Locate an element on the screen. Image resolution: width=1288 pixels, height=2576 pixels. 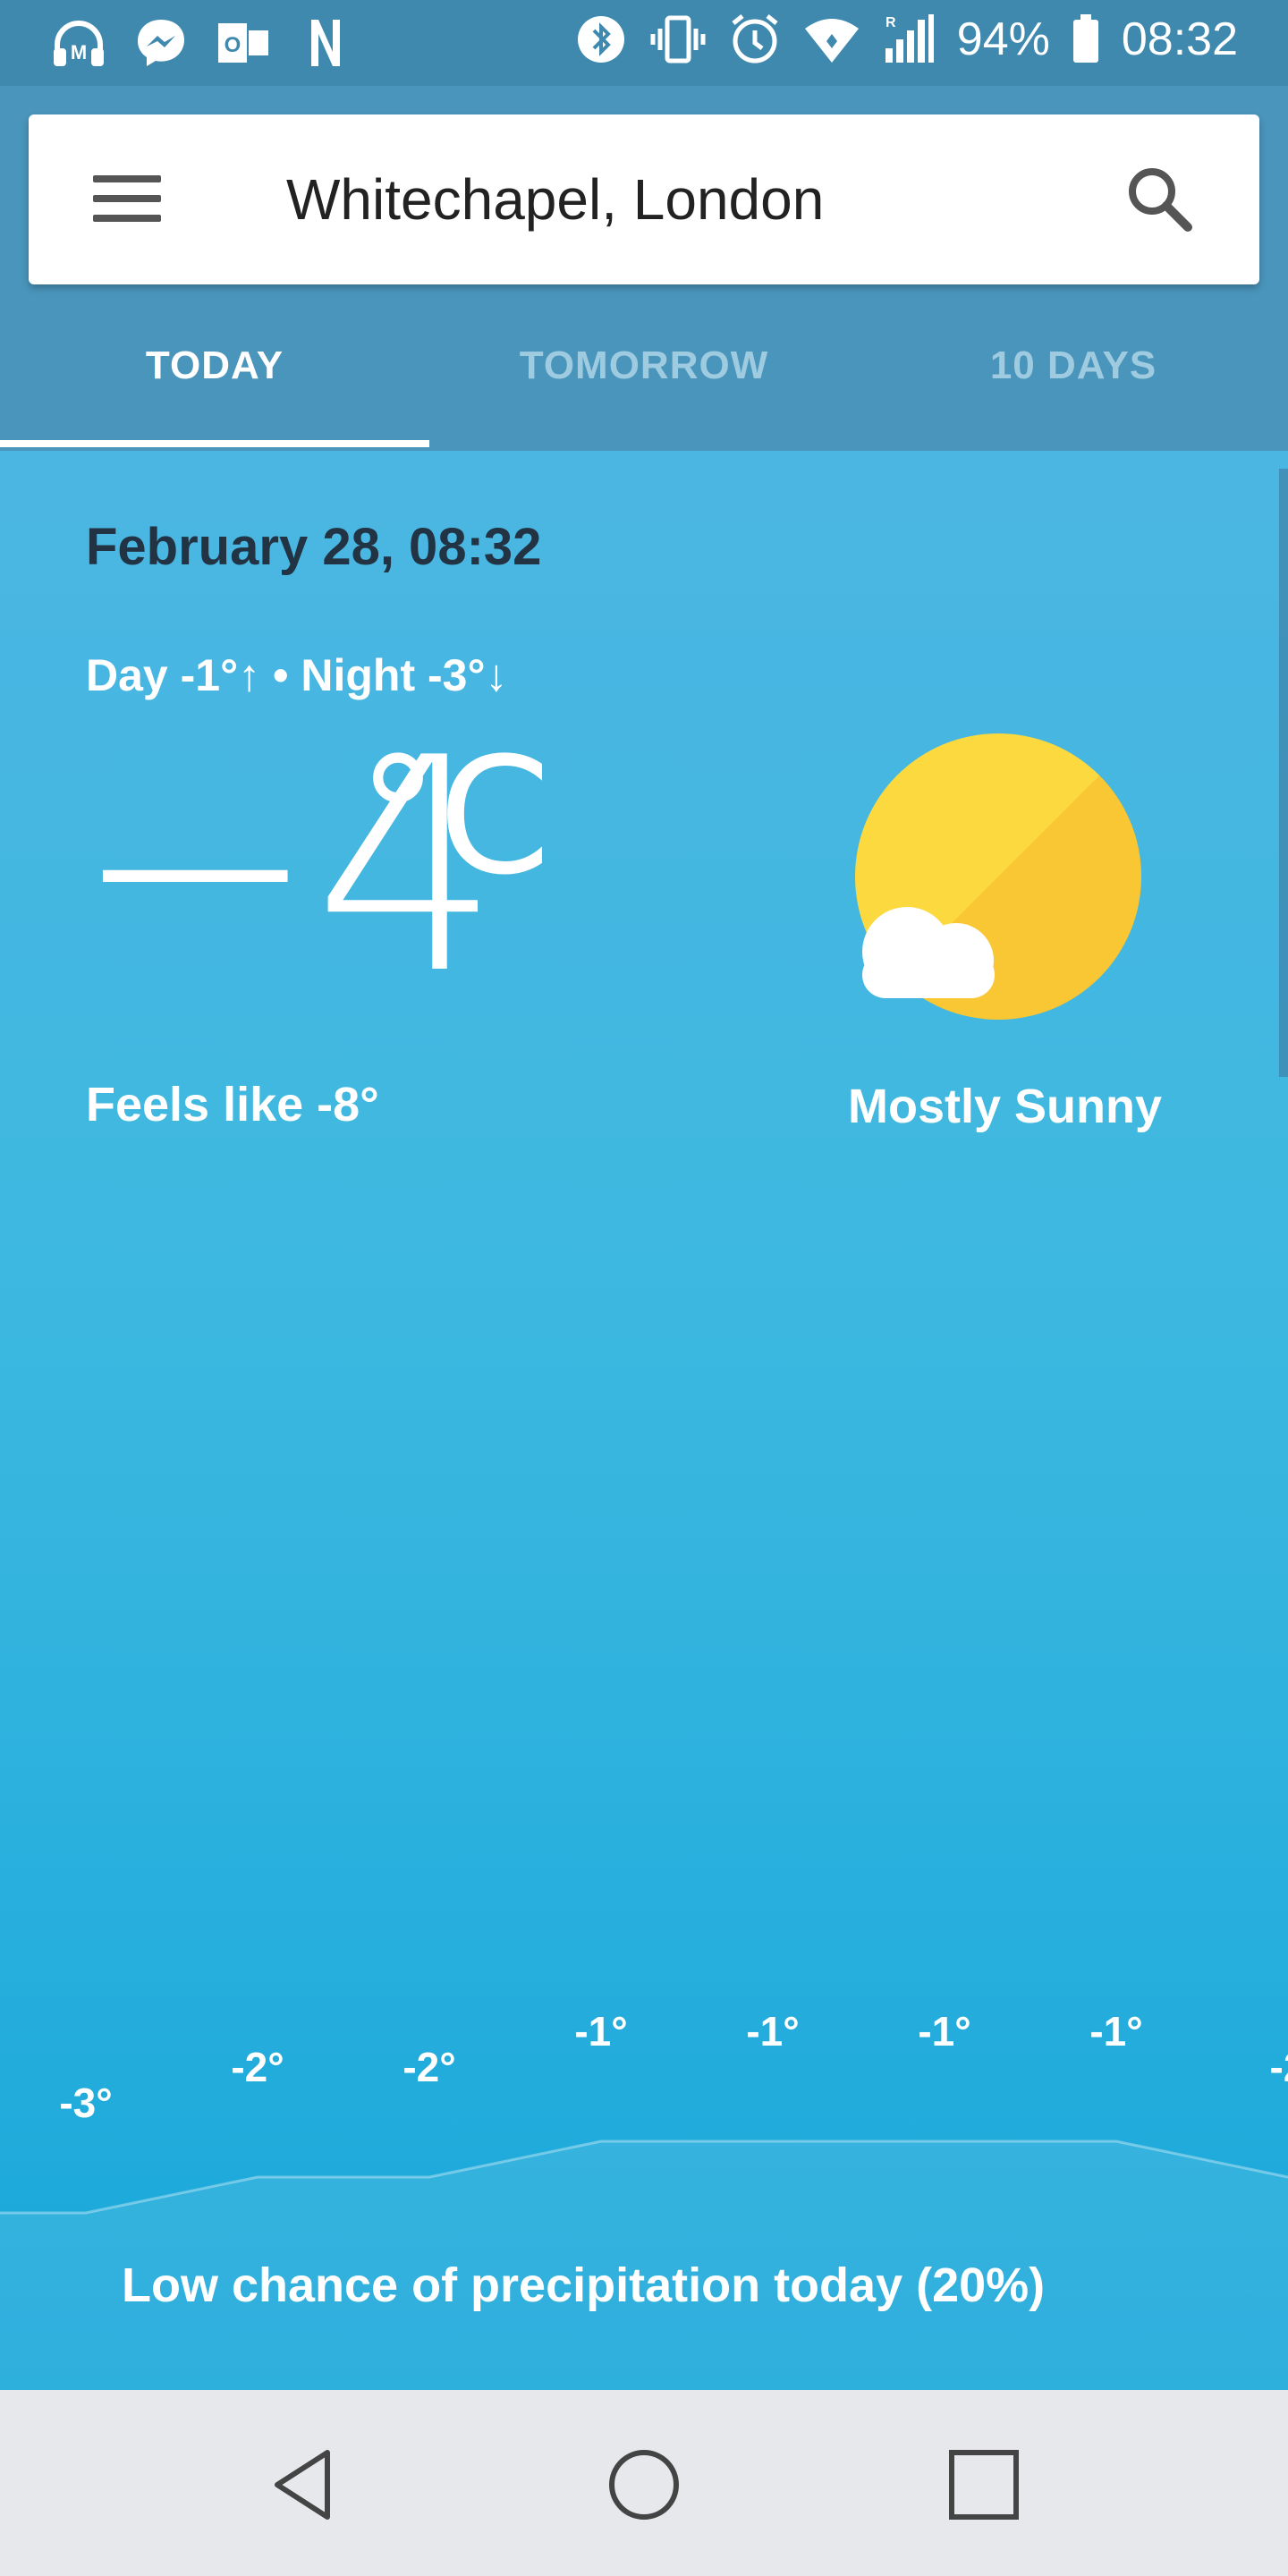
battery-percent: 94% is located at coordinates (1003, 39).